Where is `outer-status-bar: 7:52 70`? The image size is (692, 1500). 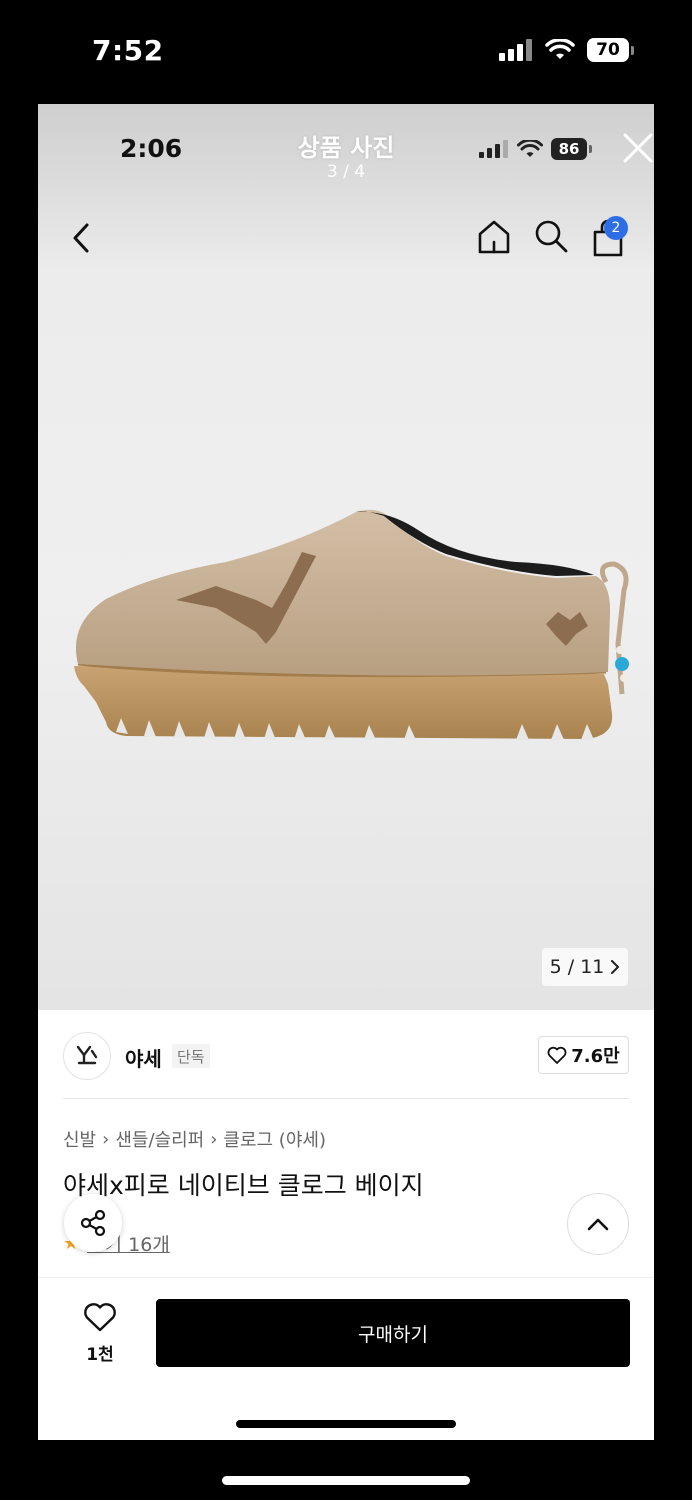 outer-status-bar: 7:52 70 is located at coordinates (346, 50).